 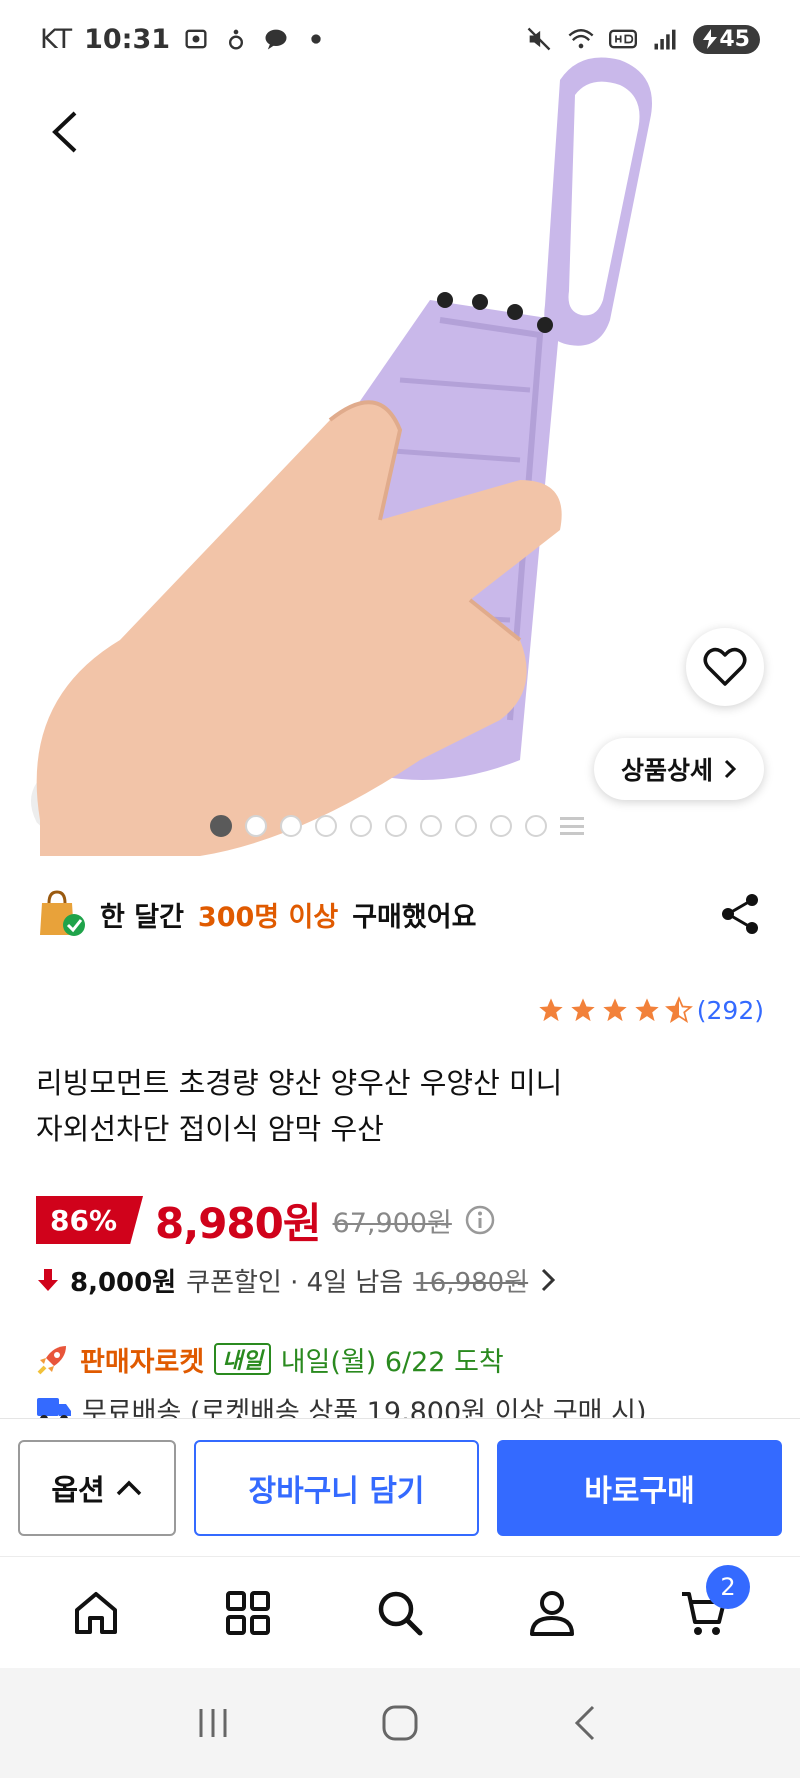 What do you see at coordinates (471, 1282) in the screenshot?
I see `coupon-struck-price: 16,980원` at bounding box center [471, 1282].